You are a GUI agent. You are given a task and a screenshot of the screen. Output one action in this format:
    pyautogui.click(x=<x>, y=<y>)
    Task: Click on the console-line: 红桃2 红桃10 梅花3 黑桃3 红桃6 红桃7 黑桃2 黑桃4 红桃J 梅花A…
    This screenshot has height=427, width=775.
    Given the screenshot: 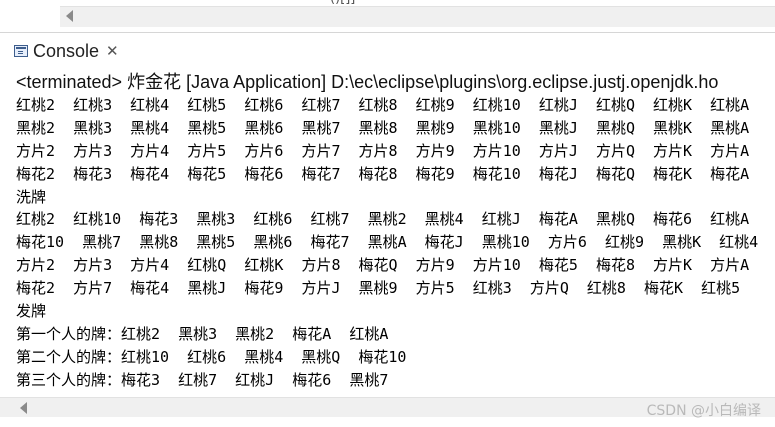 What is the action you would take?
    pyautogui.click(x=383, y=219)
    